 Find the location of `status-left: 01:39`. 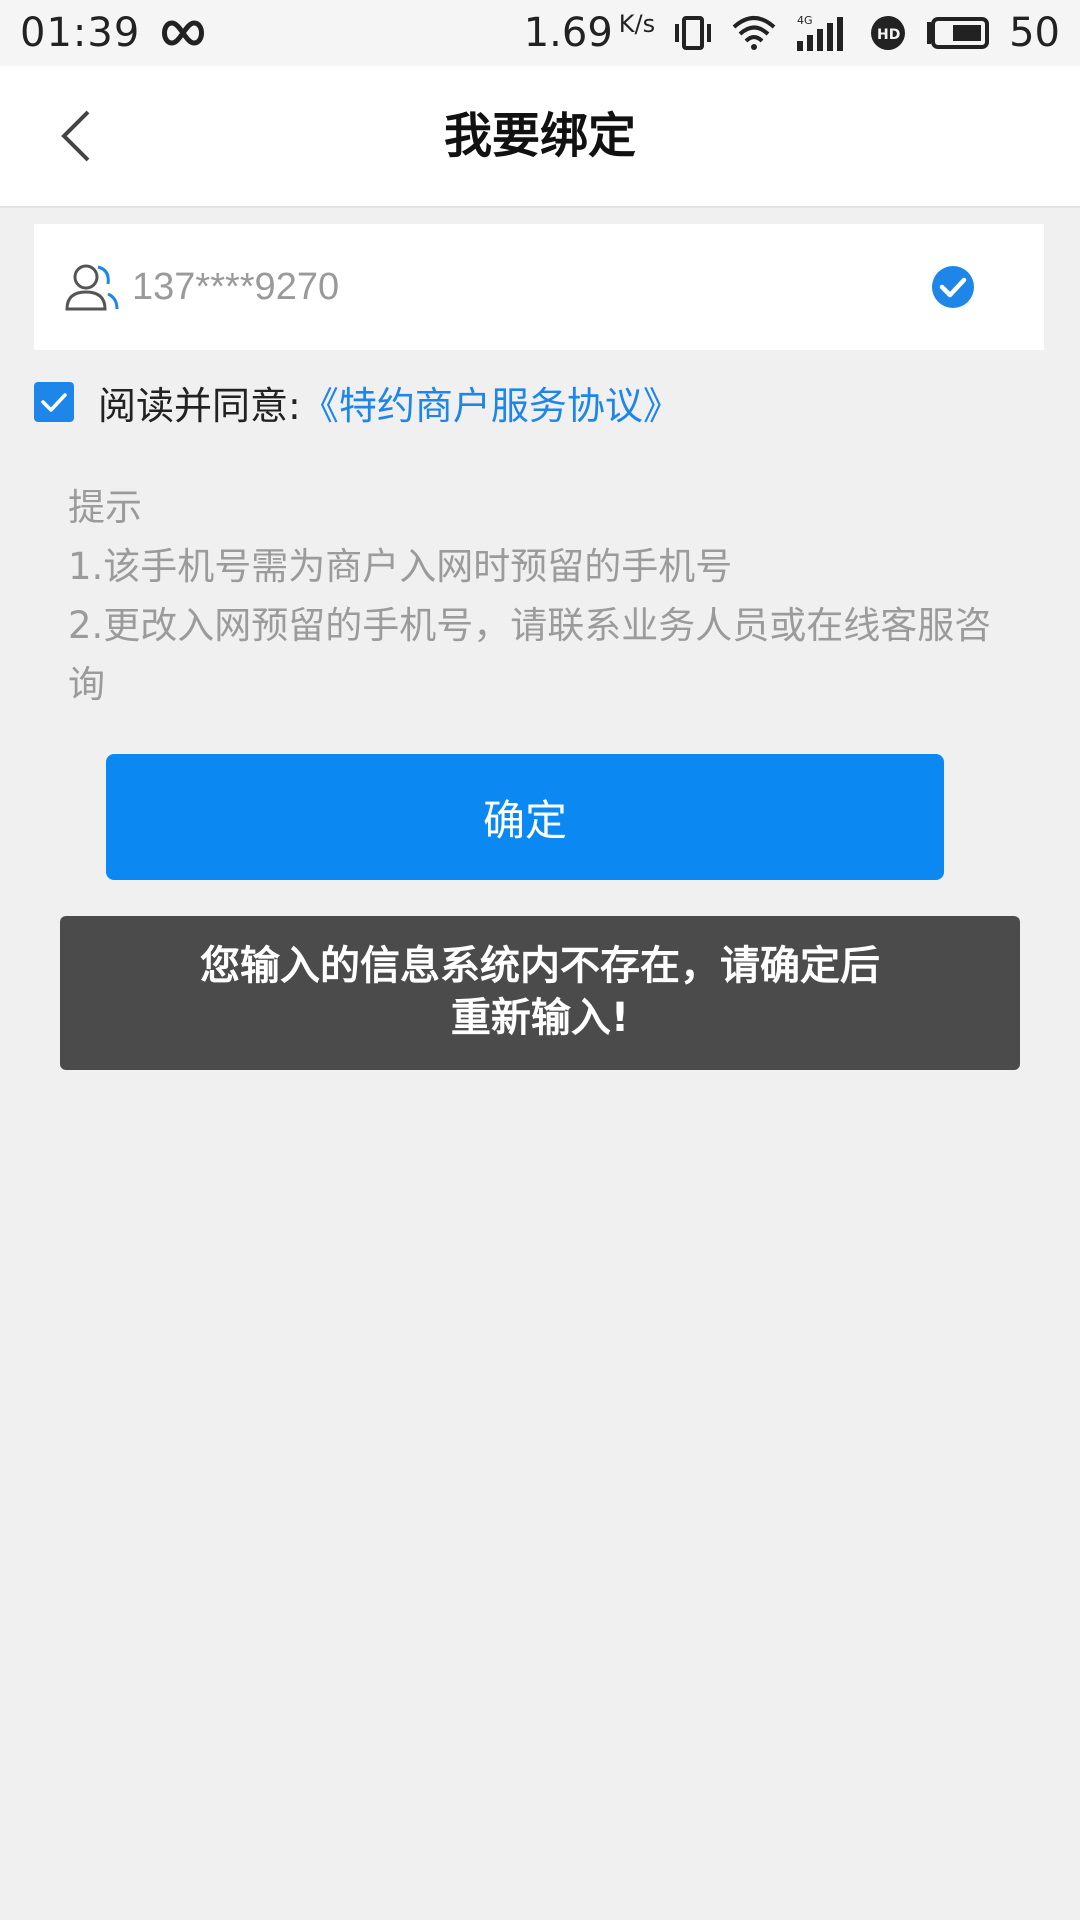

status-left: 01:39 is located at coordinates (114, 33).